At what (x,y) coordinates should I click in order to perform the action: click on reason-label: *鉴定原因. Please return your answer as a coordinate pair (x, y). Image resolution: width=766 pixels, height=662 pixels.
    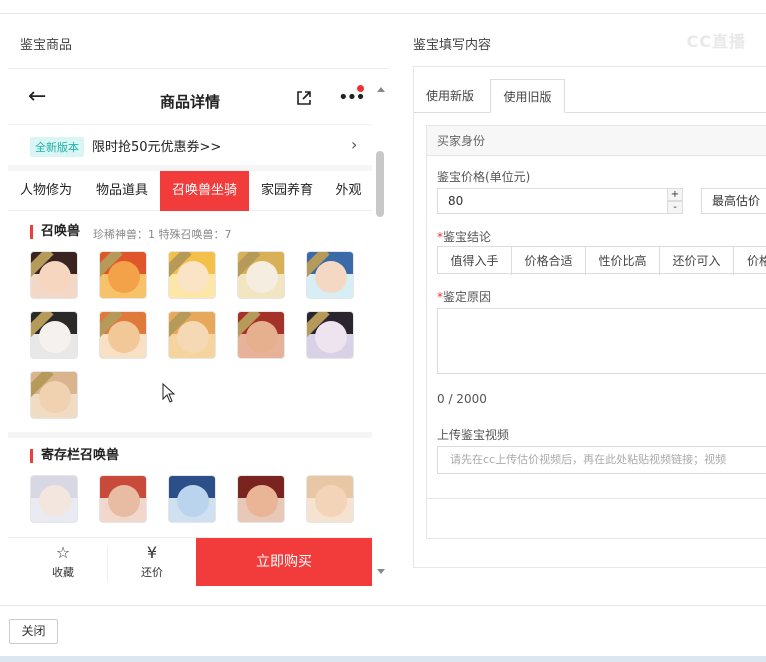
    Looking at the image, I should click on (464, 296).